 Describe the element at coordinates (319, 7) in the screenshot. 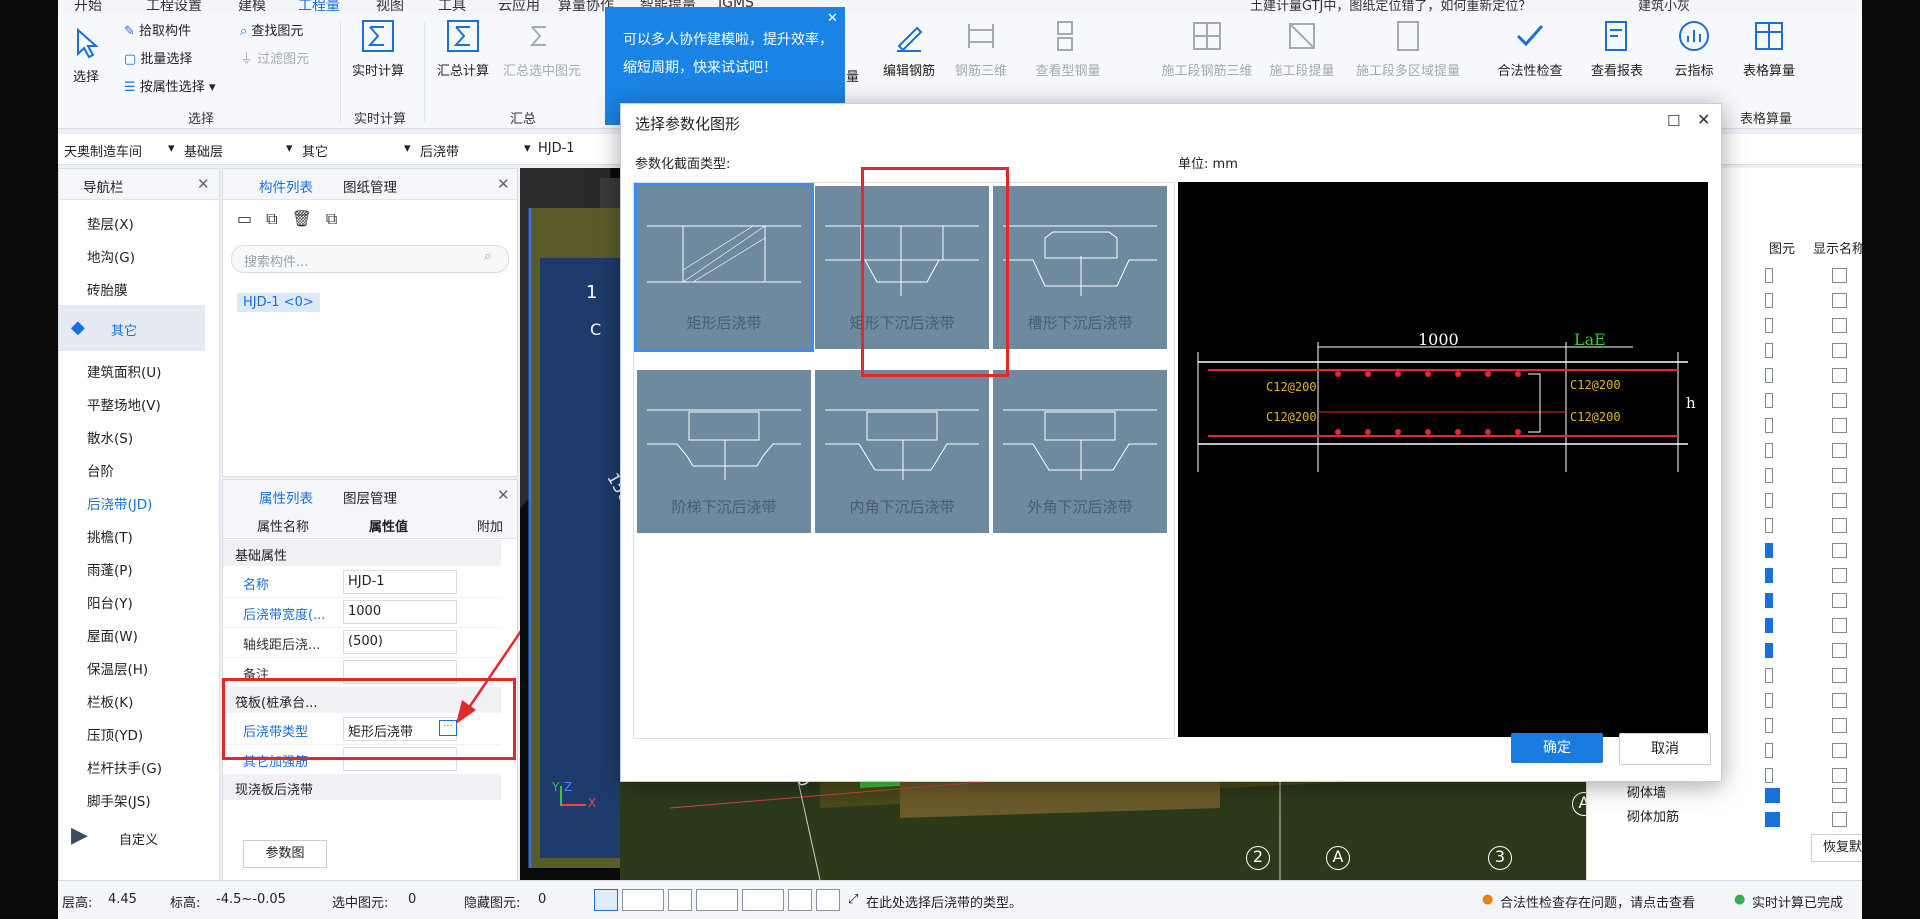

I see `menu-quantity: 工程量` at that location.